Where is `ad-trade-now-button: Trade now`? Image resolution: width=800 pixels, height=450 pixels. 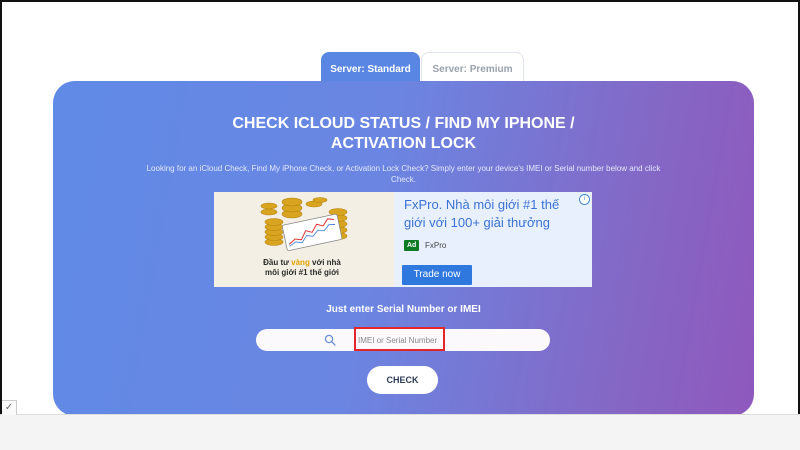
ad-trade-now-button: Trade now is located at coordinates (437, 275).